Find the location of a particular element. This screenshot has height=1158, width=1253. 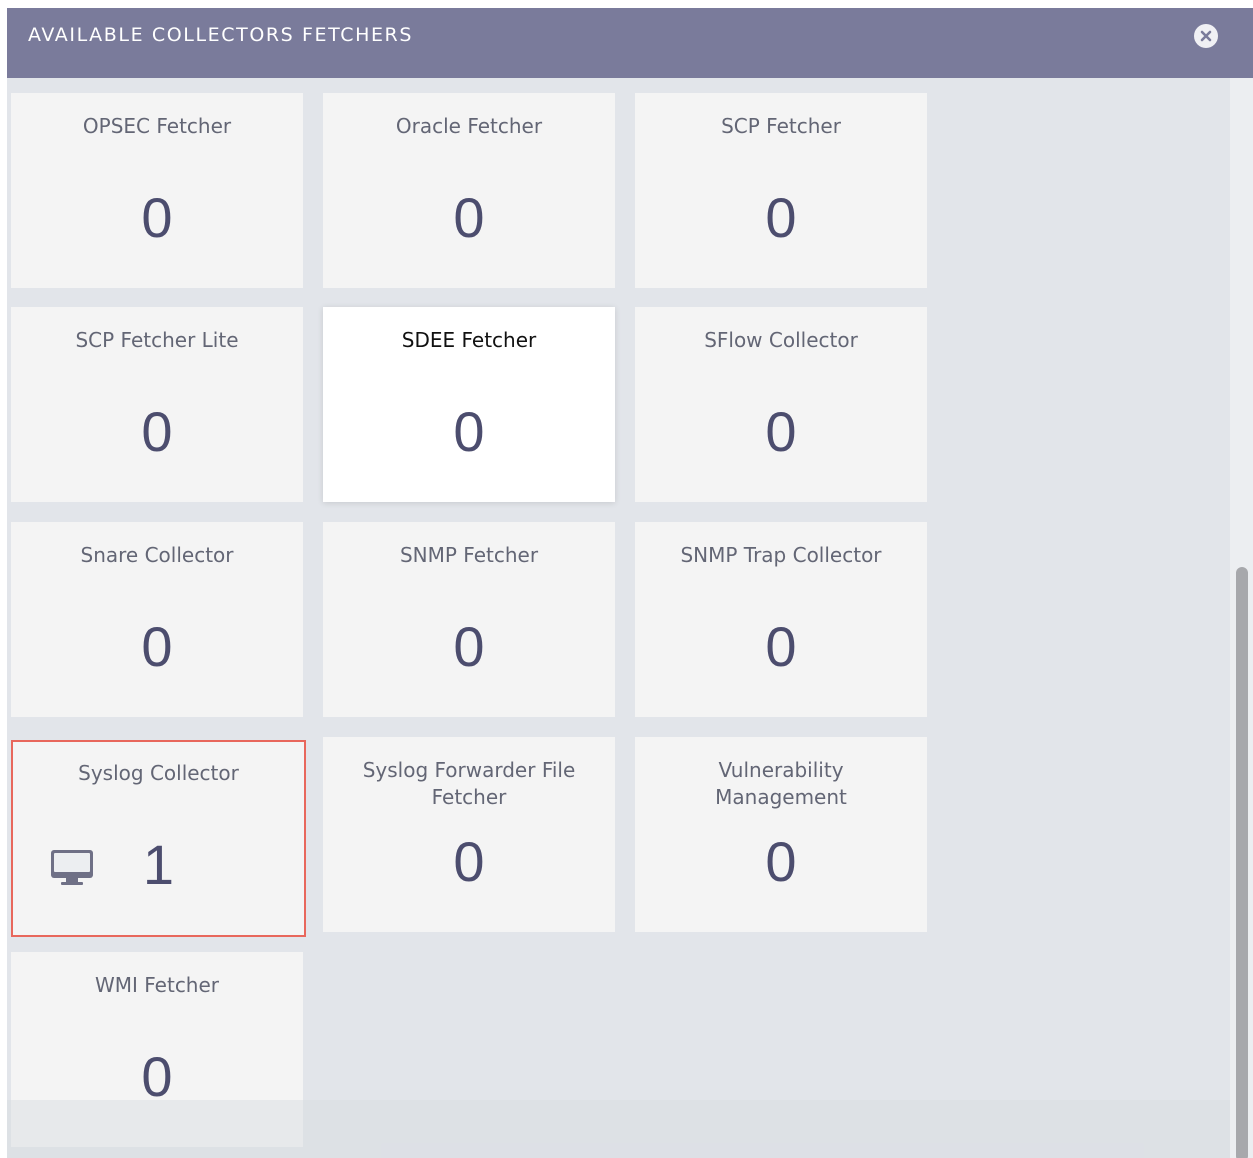

tile-count: 1 is located at coordinates (158, 864).